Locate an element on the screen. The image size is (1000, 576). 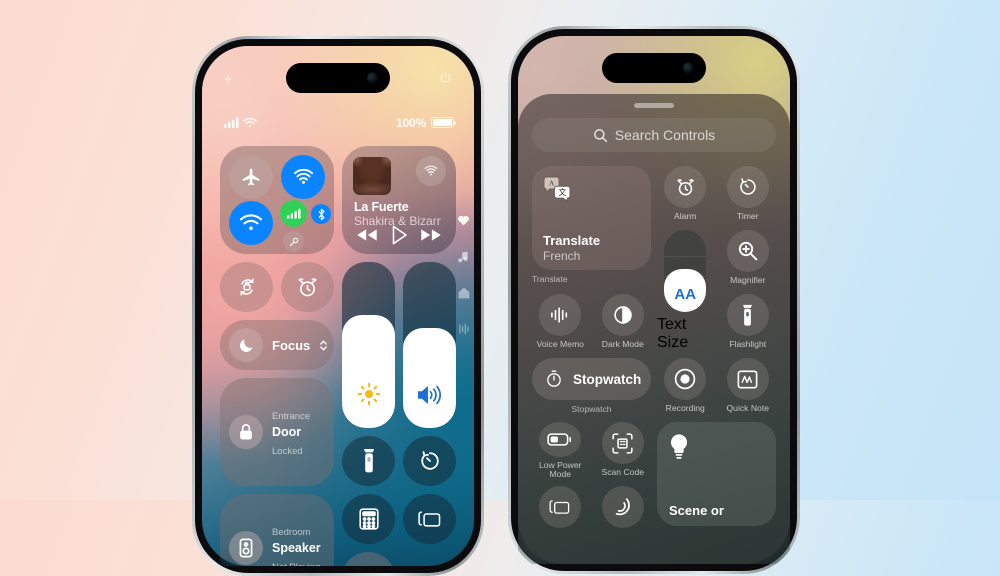
home-tile-door: Entrance Door Locked is located at coordinates (277, 432).